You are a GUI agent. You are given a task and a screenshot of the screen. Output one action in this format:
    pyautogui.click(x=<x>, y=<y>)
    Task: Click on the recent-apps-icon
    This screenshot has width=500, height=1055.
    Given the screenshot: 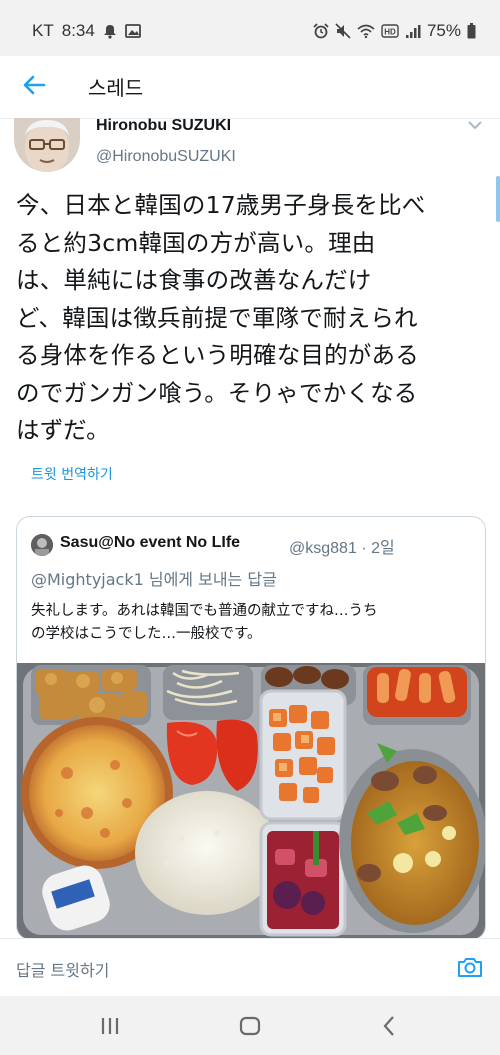 What is the action you would take?
    pyautogui.click(x=110, y=1026)
    